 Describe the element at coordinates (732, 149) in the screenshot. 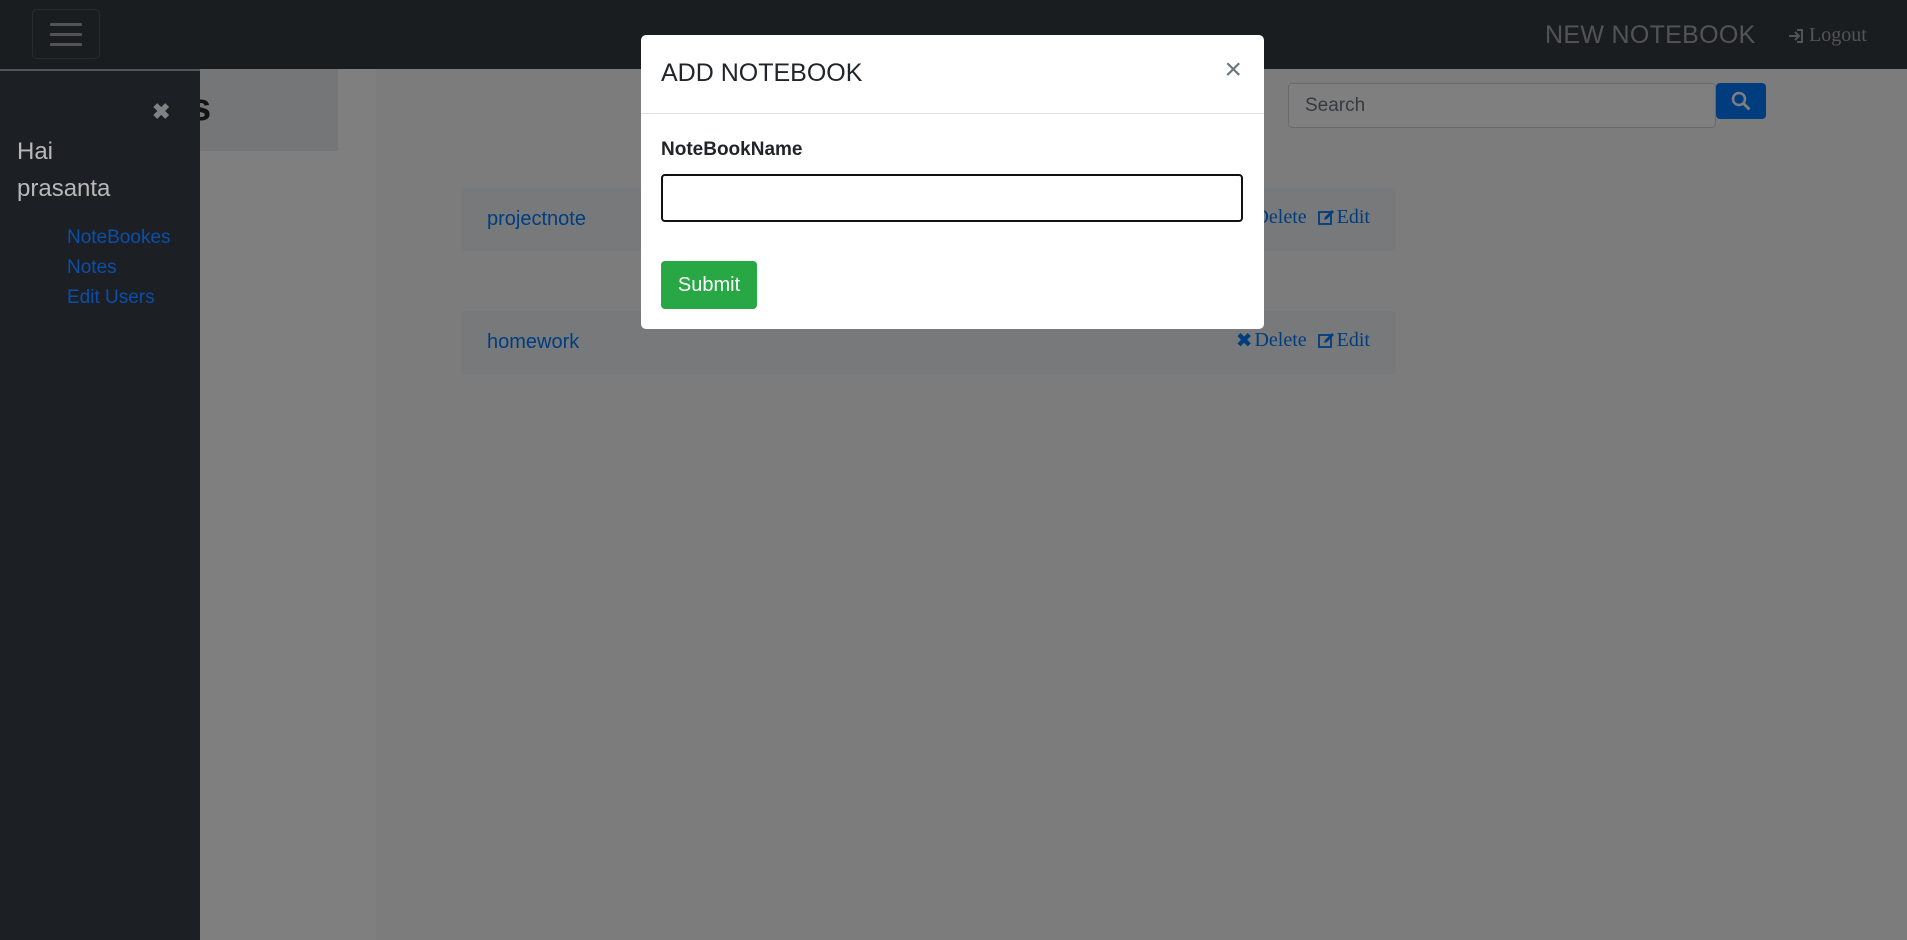

I see `notebook-name-label: NoteBookName` at that location.